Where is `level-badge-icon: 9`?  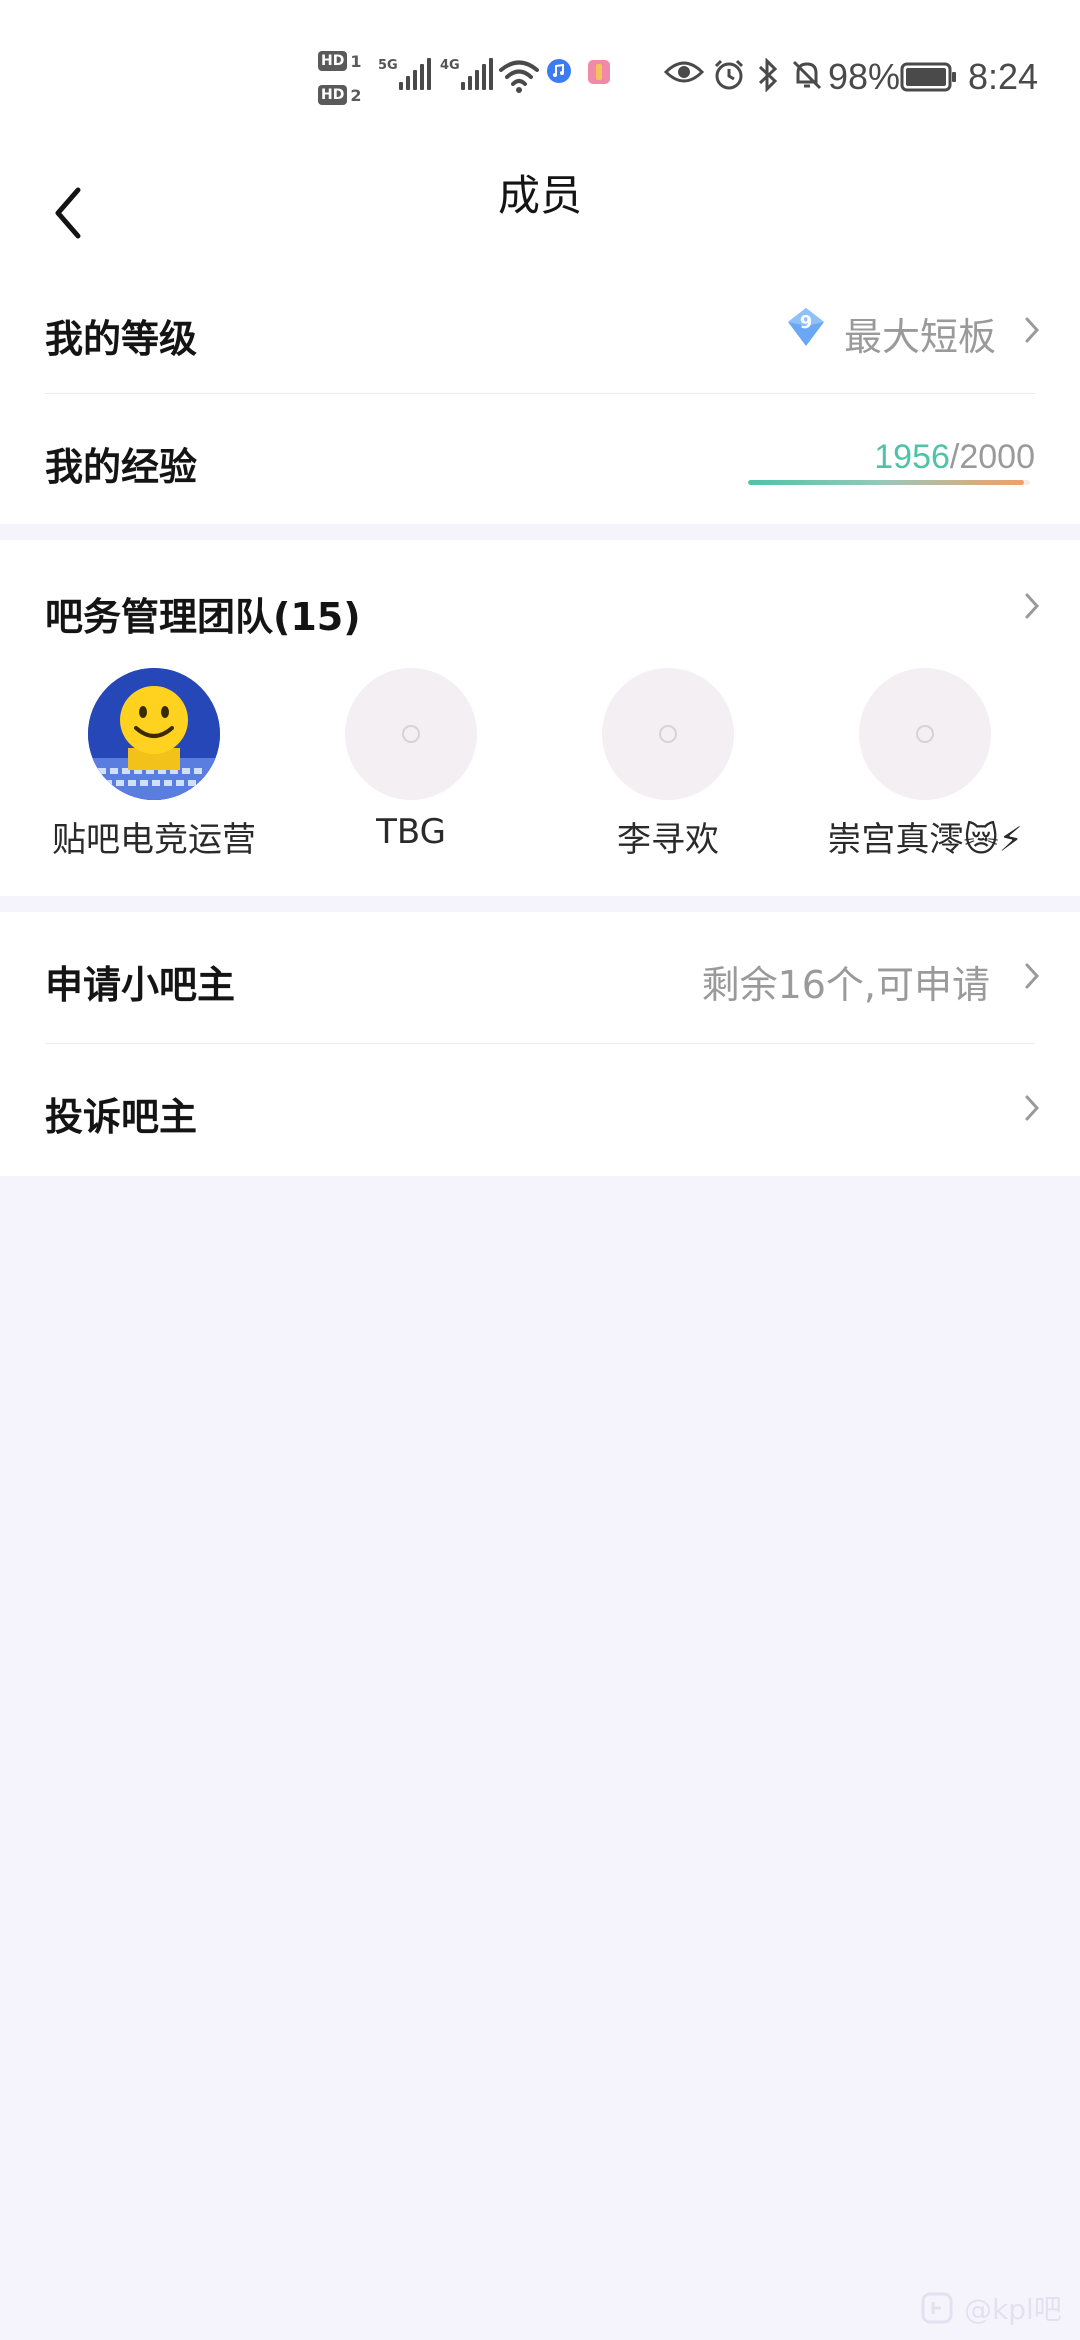
level-badge-icon: 9 is located at coordinates (806, 327).